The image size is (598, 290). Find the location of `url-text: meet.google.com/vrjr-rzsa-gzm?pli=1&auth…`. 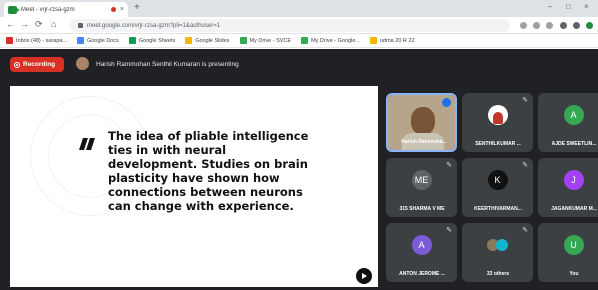

url-text: meet.google.com/vrjr-rzsa-gzm?pli=1&auth… is located at coordinates (154, 25).